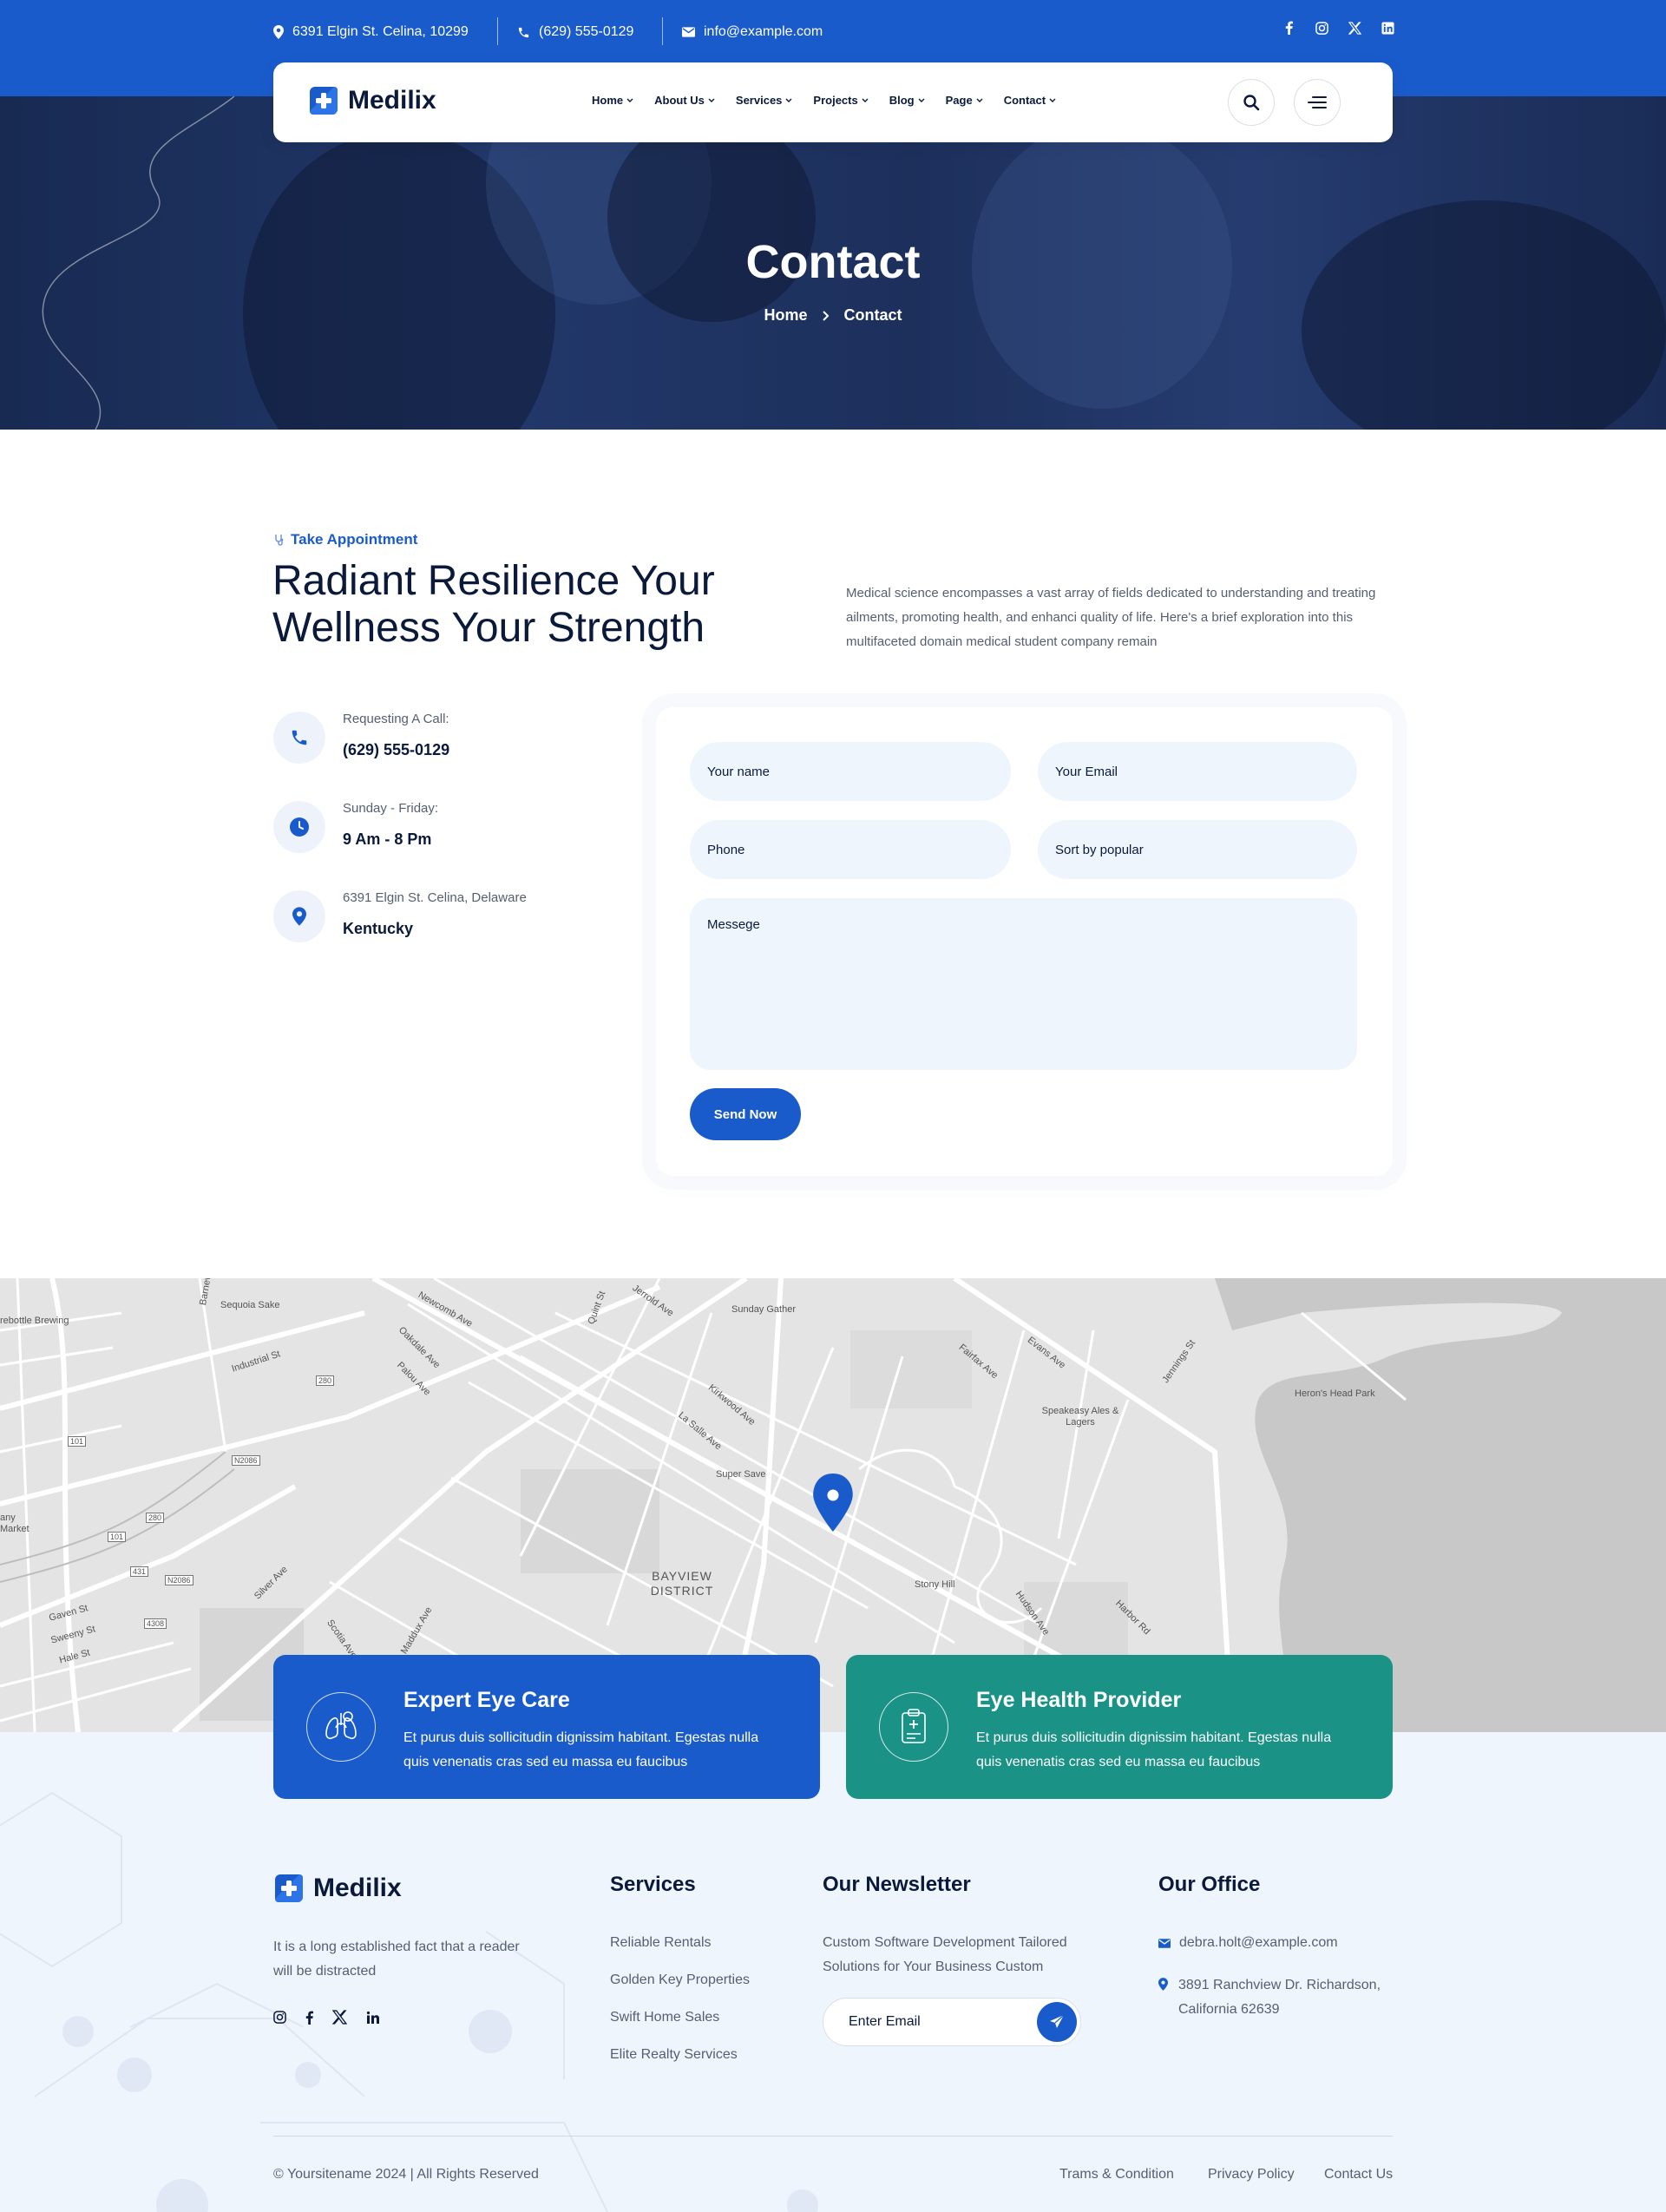 This screenshot has width=1666, height=2212. I want to click on page-title: Contact, so click(833, 262).